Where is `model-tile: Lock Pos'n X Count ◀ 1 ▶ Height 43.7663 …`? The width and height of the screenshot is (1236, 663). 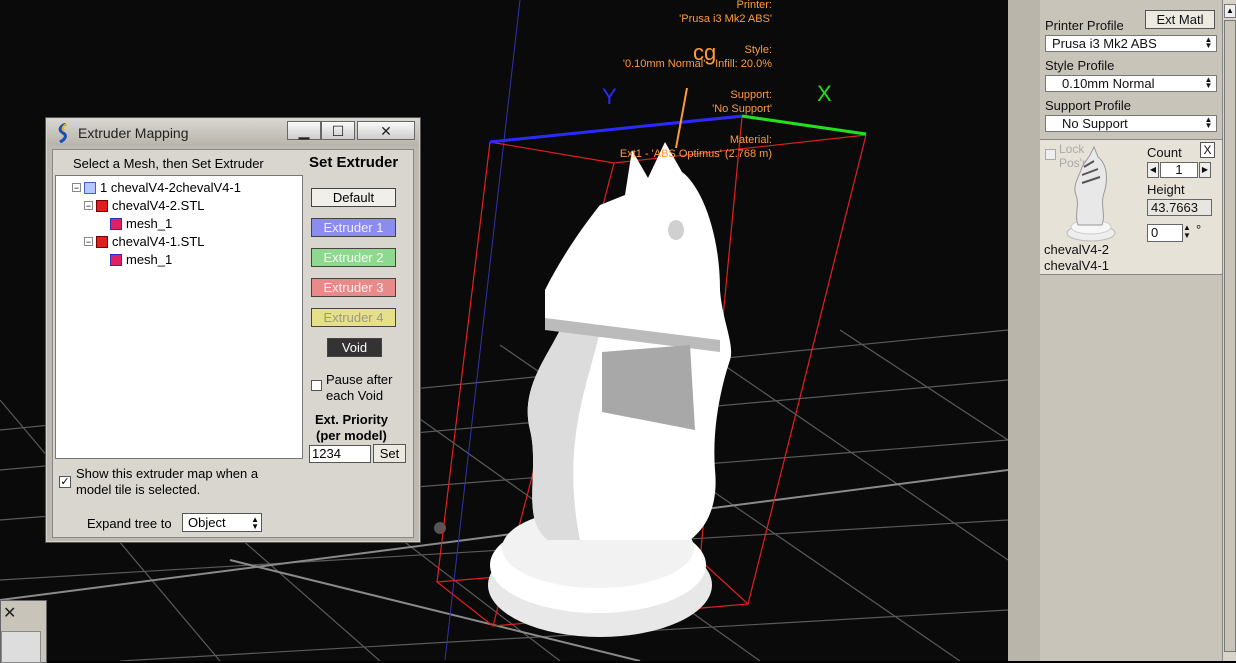
model-tile: Lock Pos'n X Count ◀ 1 ▶ Height 43.7663 … is located at coordinates (1131, 207).